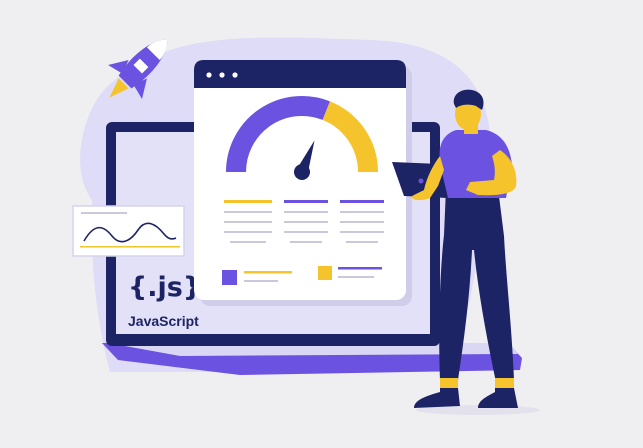 Image resolution: width=643 pixels, height=448 pixels. What do you see at coordinates (421, 181) in the screenshot?
I see `laptop-small-logo` at bounding box center [421, 181].